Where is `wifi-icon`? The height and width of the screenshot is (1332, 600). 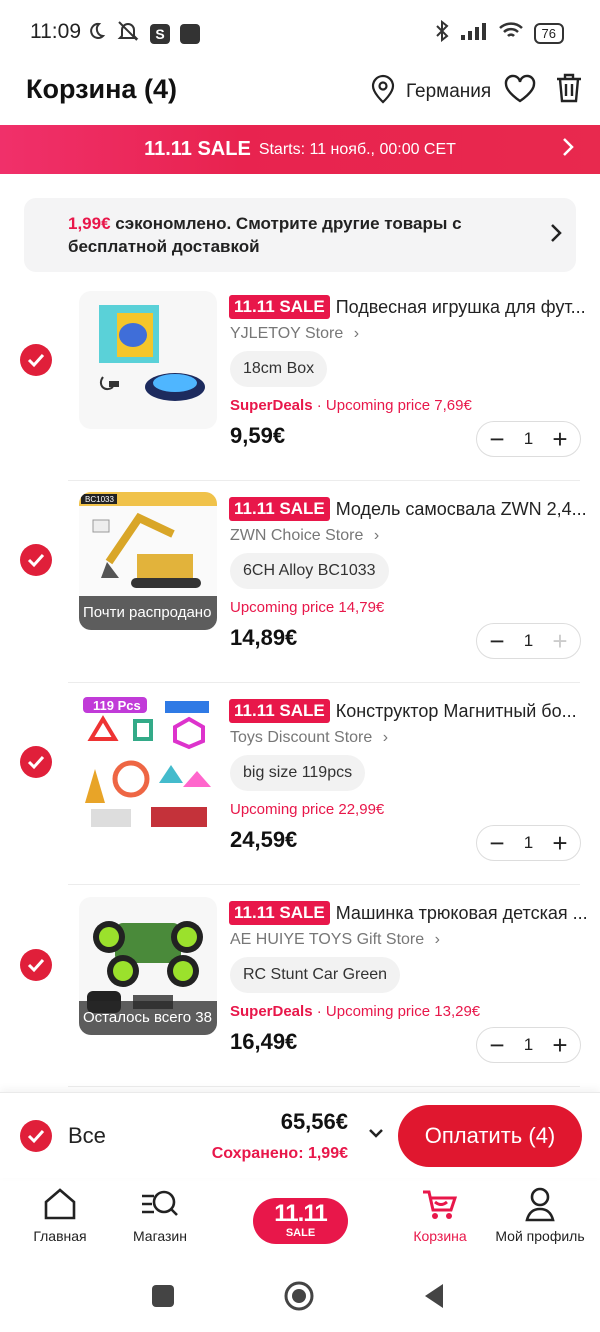 wifi-icon is located at coordinates (511, 33).